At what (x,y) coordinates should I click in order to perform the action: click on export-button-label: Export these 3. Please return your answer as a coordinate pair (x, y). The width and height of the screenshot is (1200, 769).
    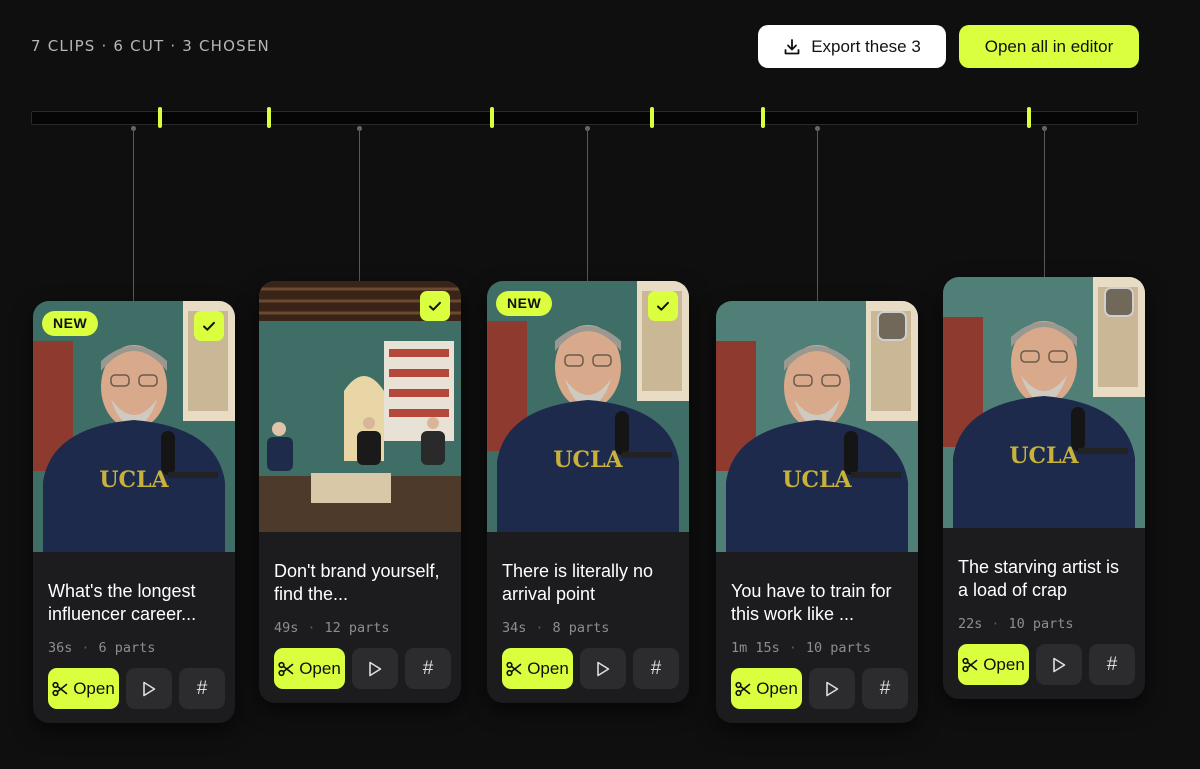
    Looking at the image, I should click on (866, 46).